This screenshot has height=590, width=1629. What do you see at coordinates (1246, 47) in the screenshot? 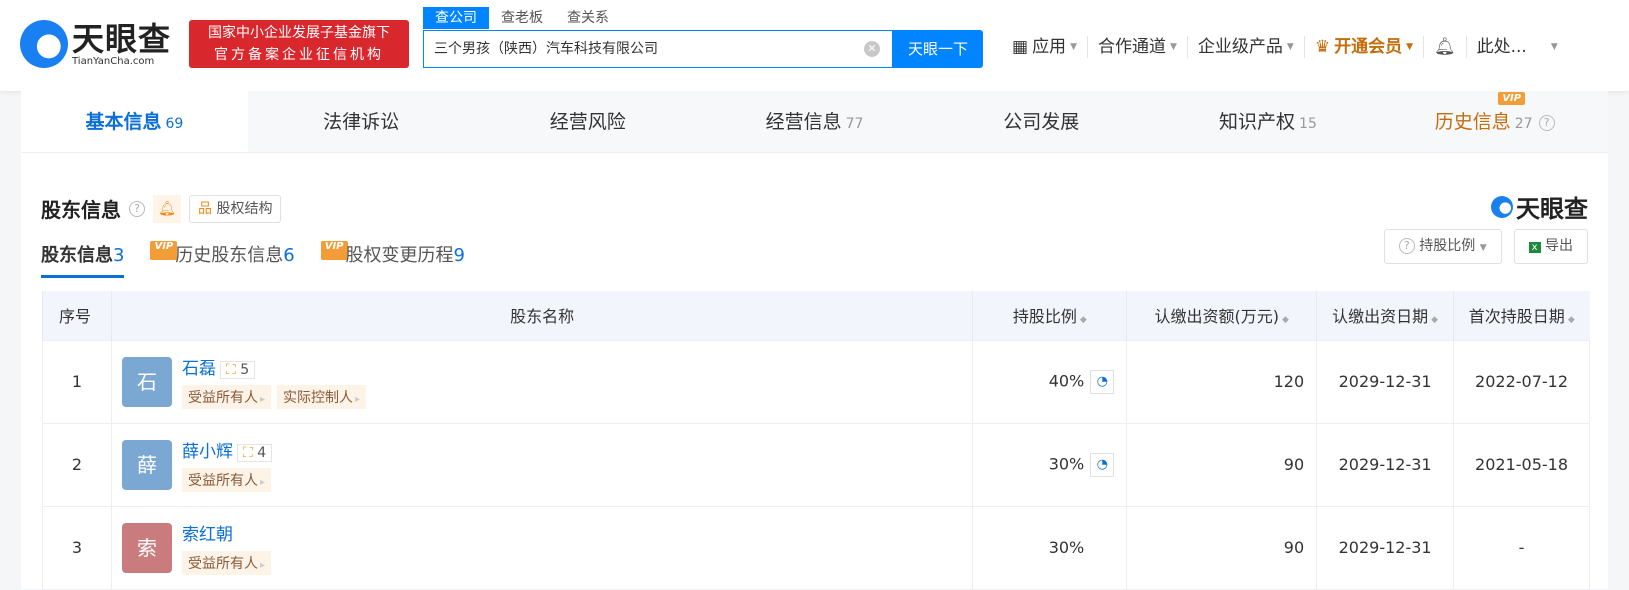
I see `nav-enterprise: 企业级产品 ▼` at bounding box center [1246, 47].